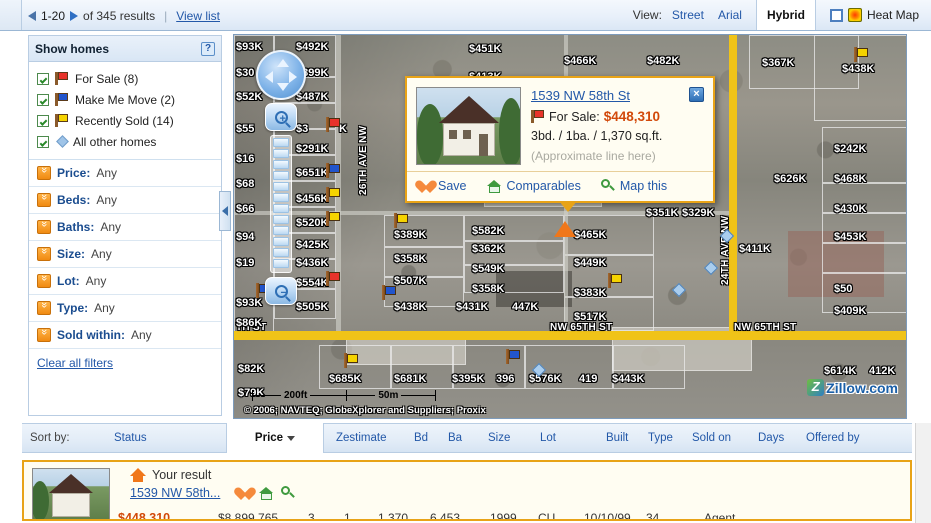  Describe the element at coordinates (505, 379) in the screenshot. I see `map-price-label: 396` at that location.